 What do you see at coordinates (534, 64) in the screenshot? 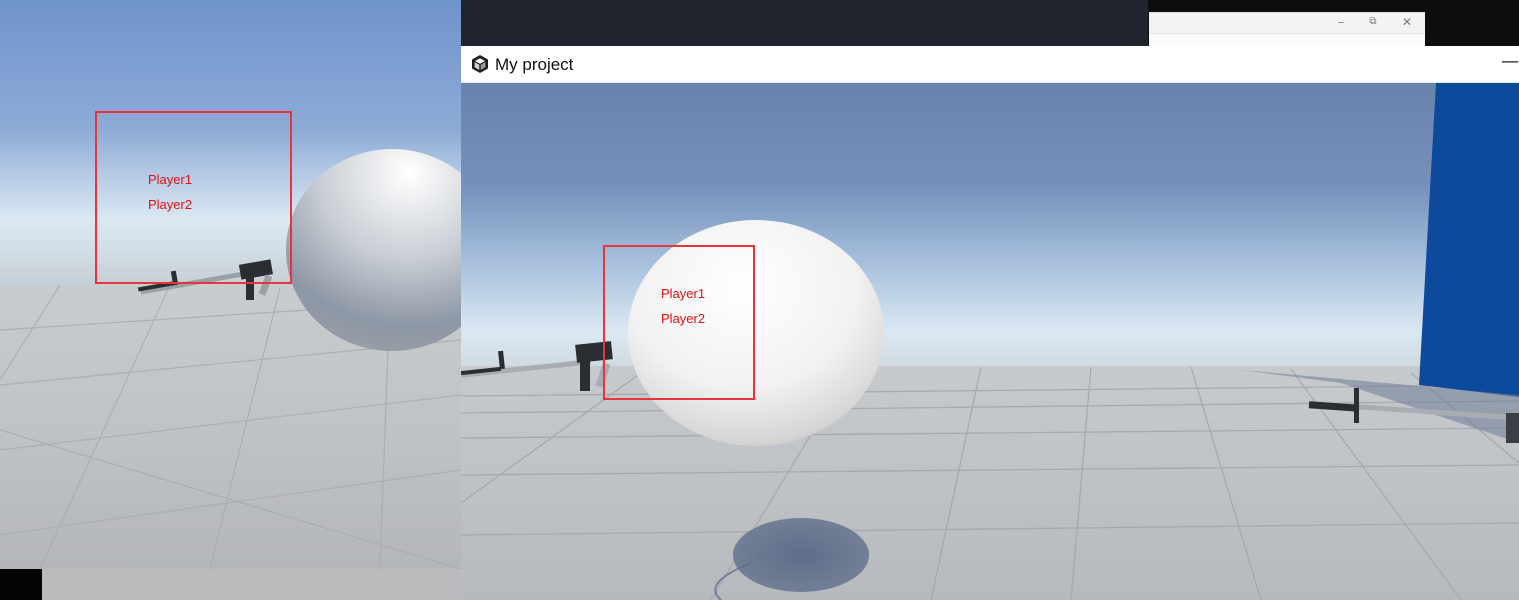
I see `window-title: My project` at bounding box center [534, 64].